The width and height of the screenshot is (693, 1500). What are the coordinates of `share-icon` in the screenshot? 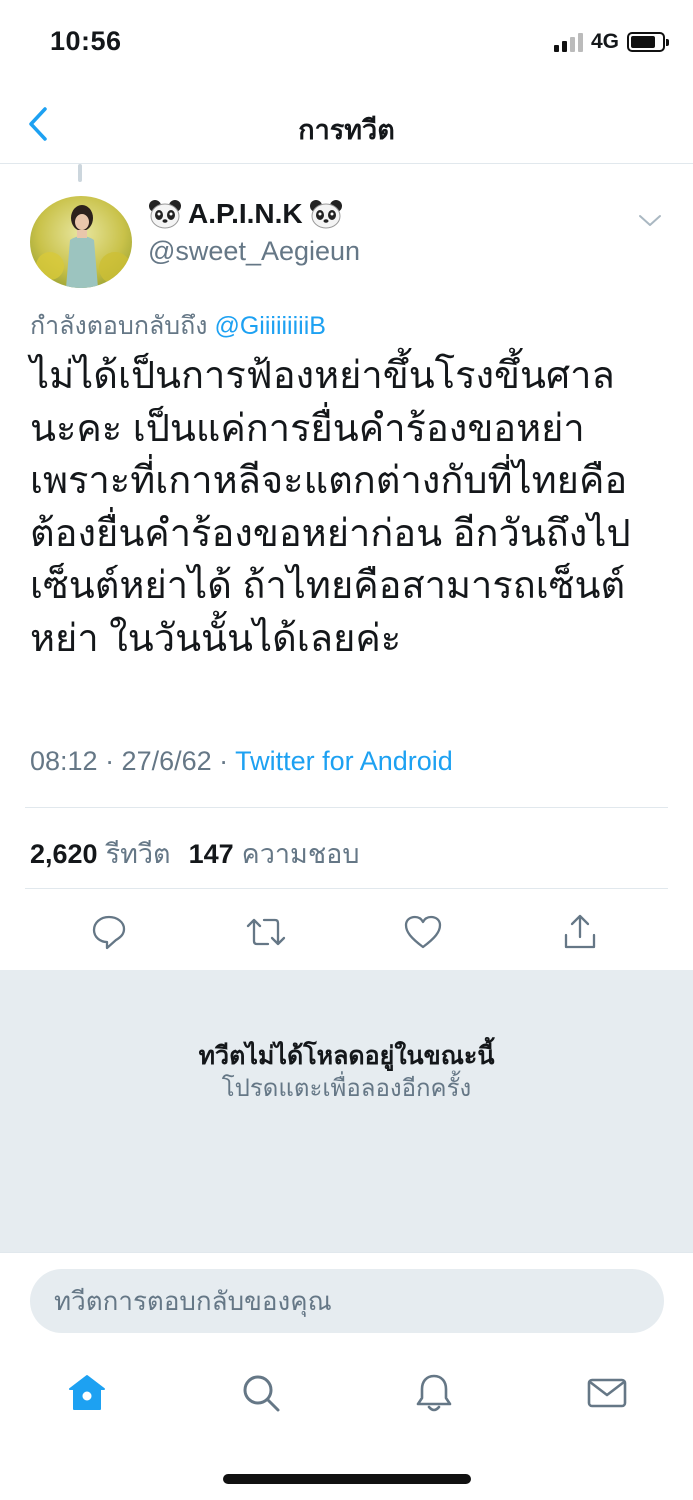 It's located at (580, 931).